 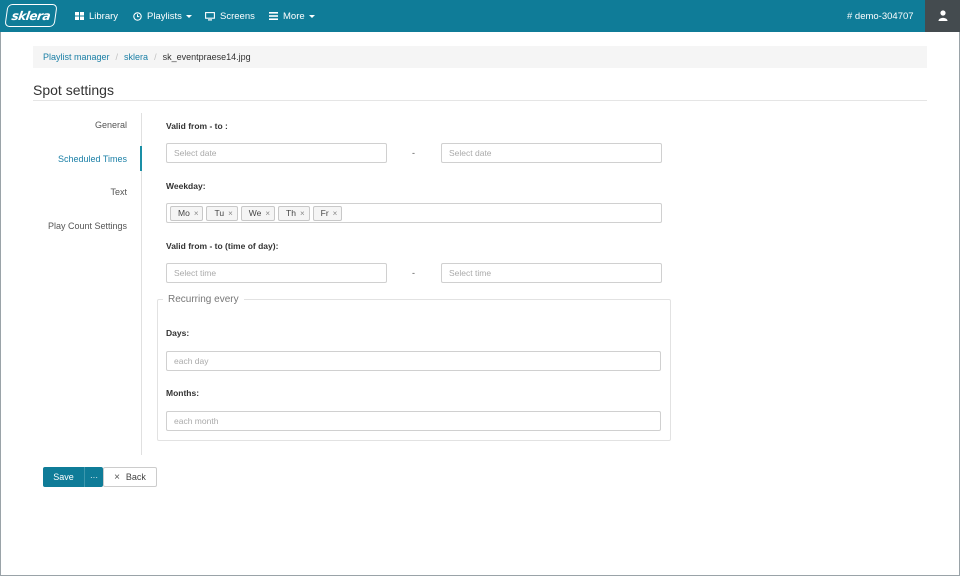 I want to click on nav-more-label: More, so click(x=294, y=16).